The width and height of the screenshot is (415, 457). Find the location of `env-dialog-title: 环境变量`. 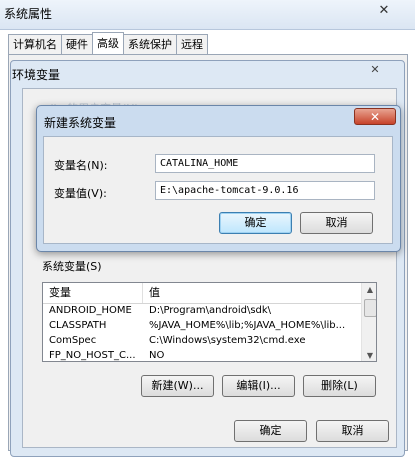

env-dialog-title: 环境变量 is located at coordinates (36, 75).